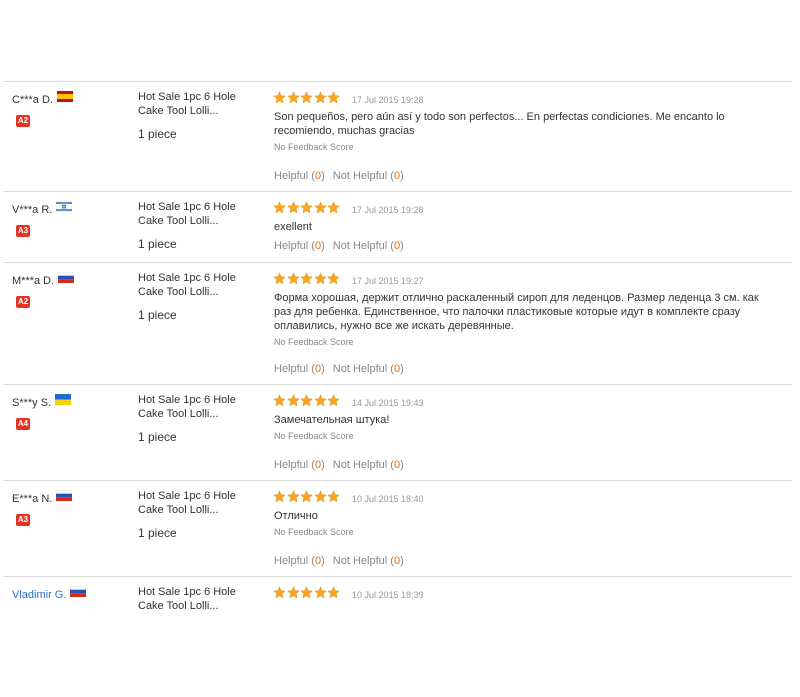 This screenshot has height=697, width=800. What do you see at coordinates (388, 403) in the screenshot?
I see `review-date: 14 Jul 2015 19:43` at bounding box center [388, 403].